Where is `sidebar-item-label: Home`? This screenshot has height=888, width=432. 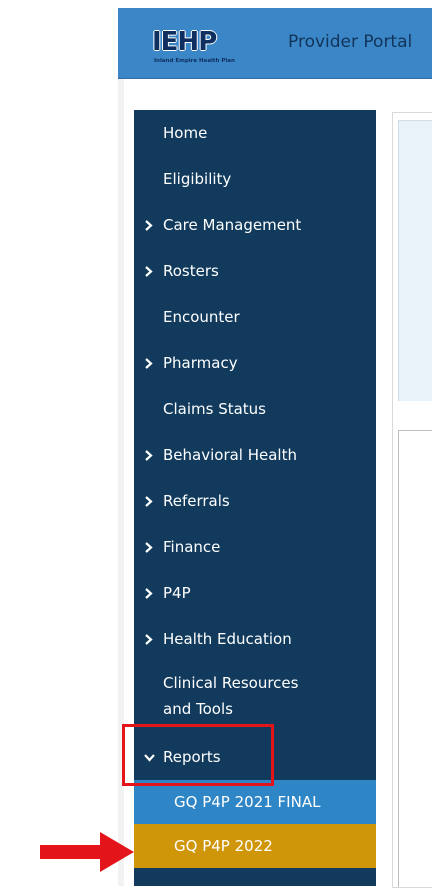 sidebar-item-label: Home is located at coordinates (185, 133).